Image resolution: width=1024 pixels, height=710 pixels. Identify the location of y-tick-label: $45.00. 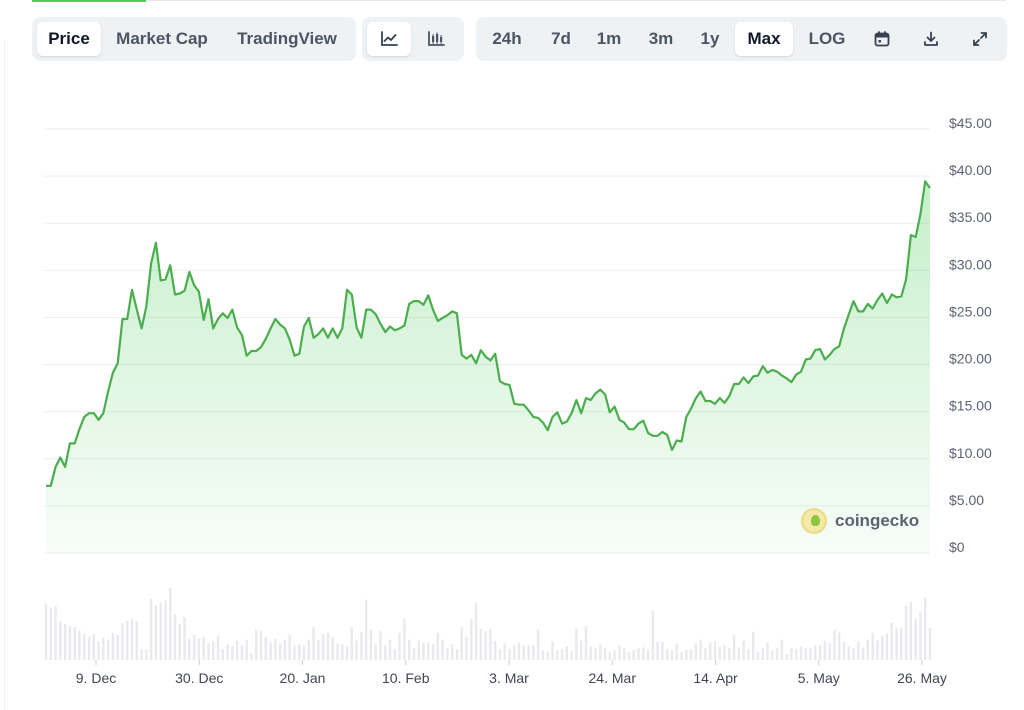
(970, 123).